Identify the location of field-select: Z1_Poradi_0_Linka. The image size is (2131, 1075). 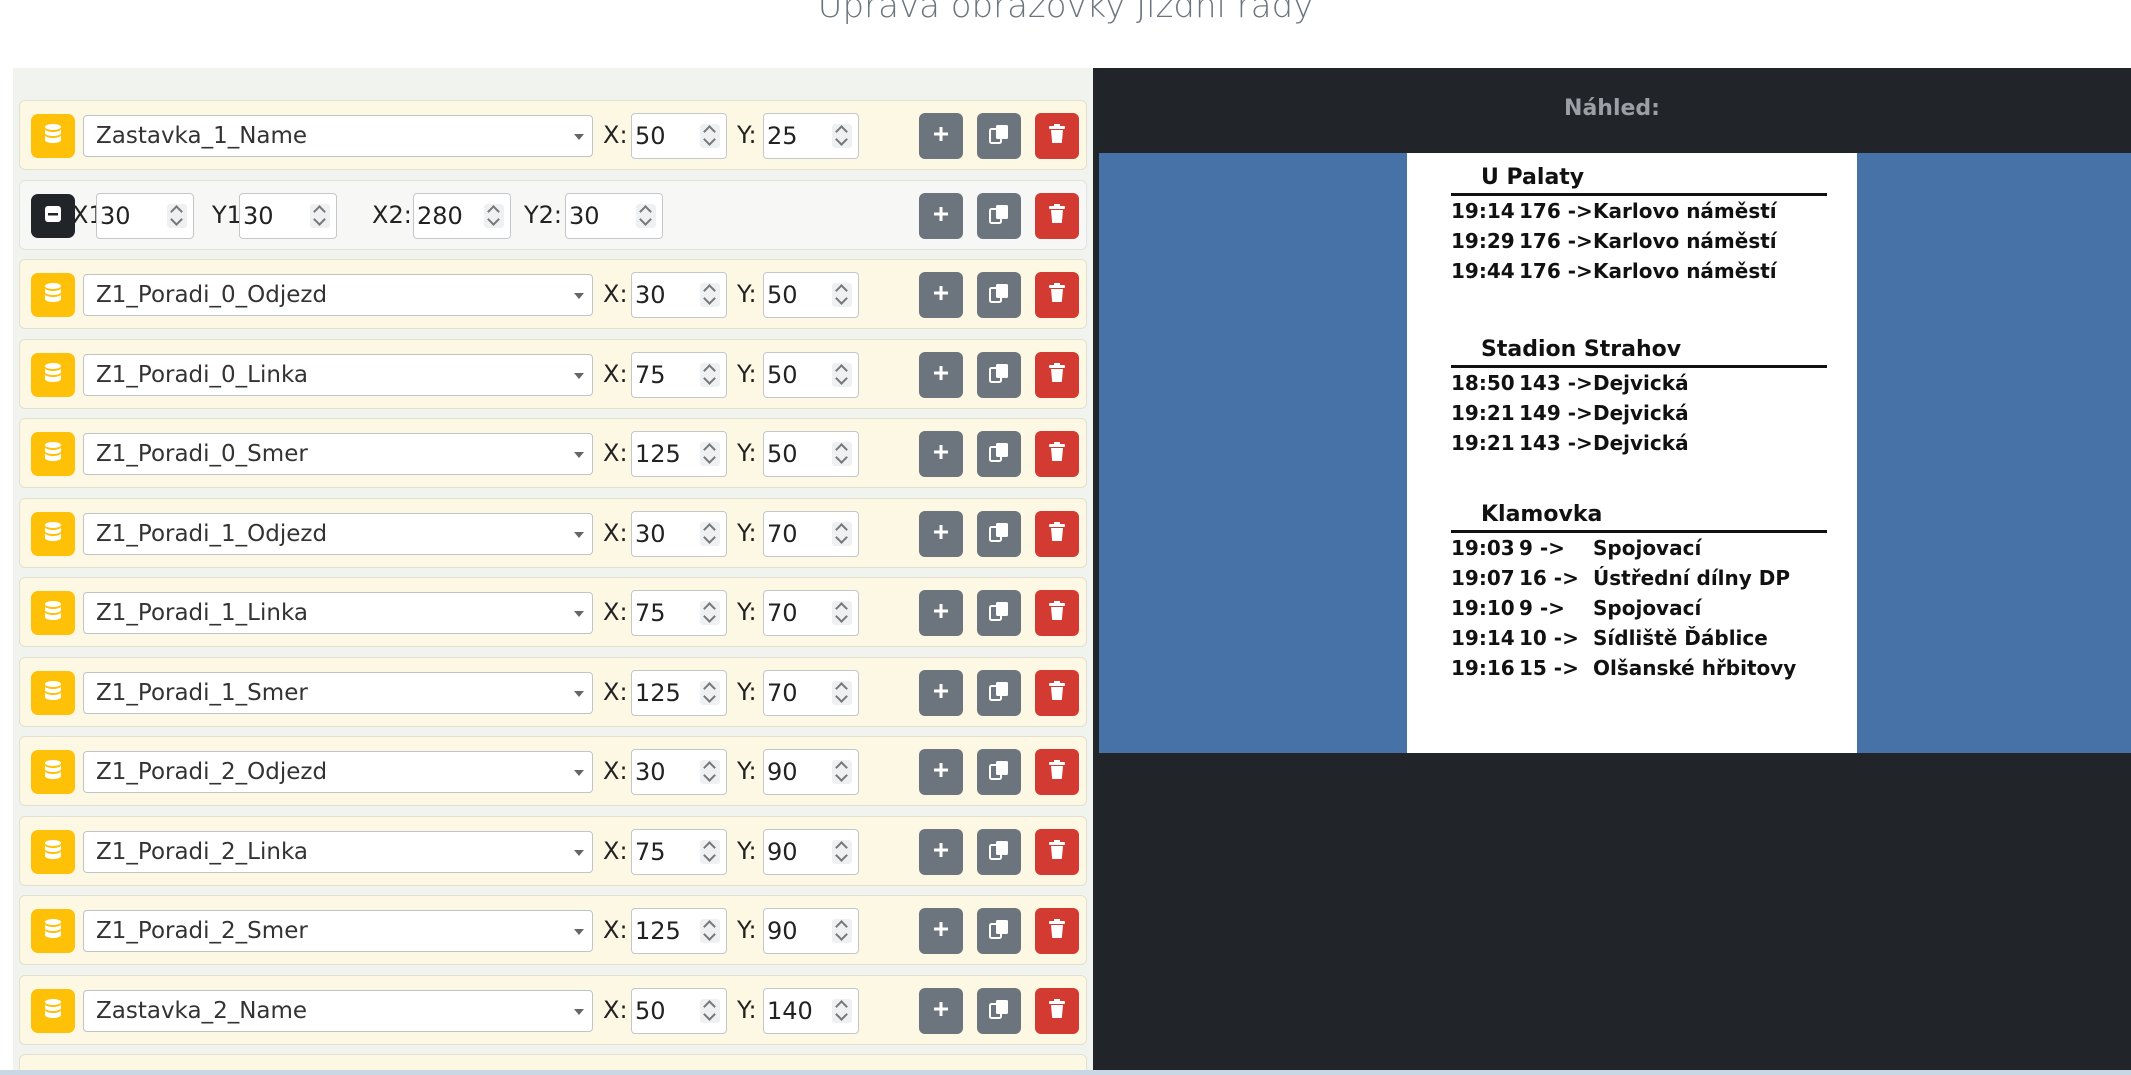
(338, 374).